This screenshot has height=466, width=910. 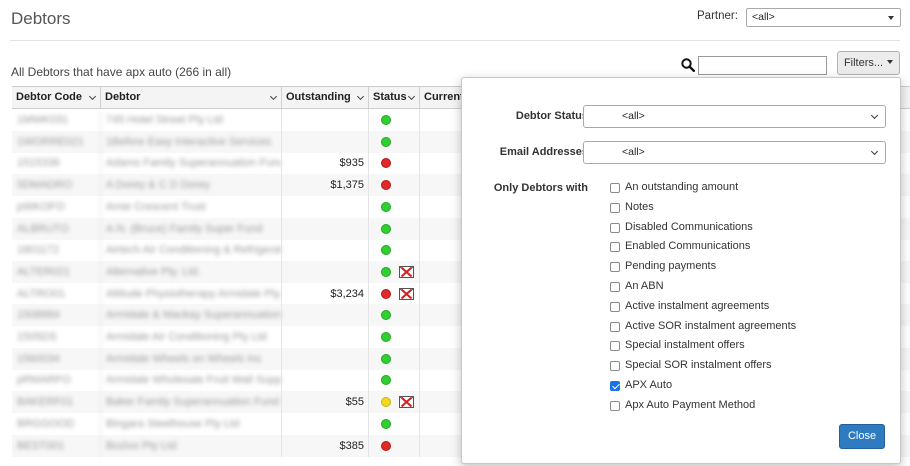 I want to click on search-icon, so click(x=688, y=65).